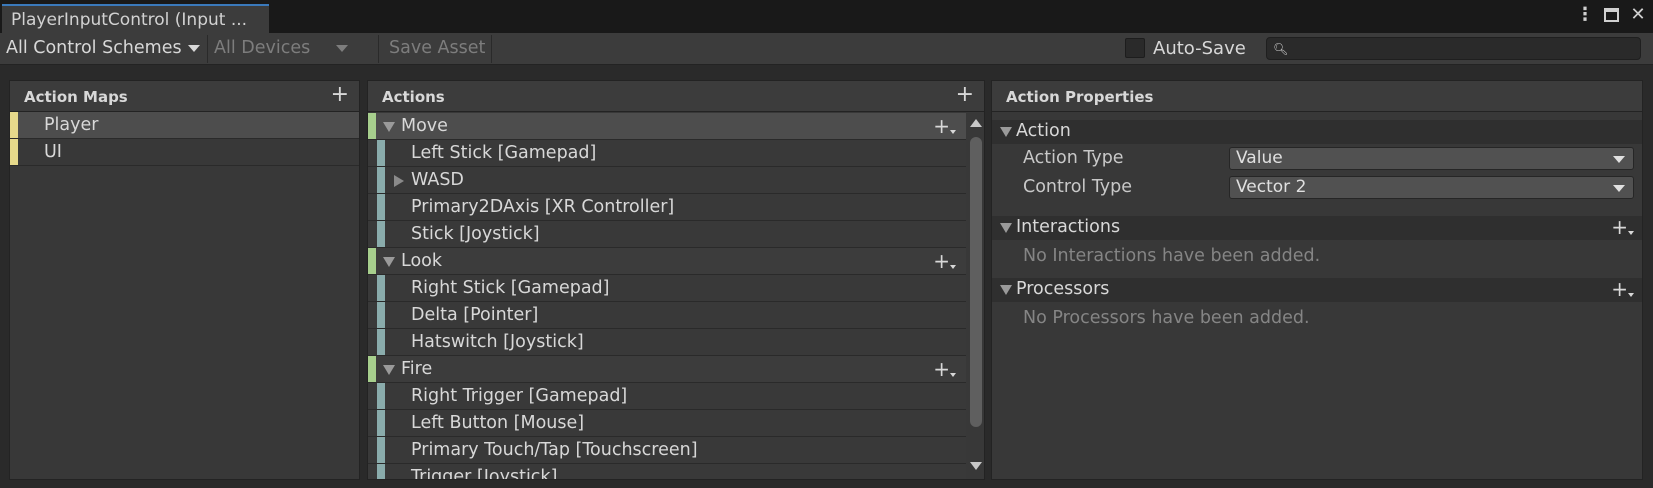 The width and height of the screenshot is (1653, 488). I want to click on binding-item: Trigger [Joystick], so click(667, 472).